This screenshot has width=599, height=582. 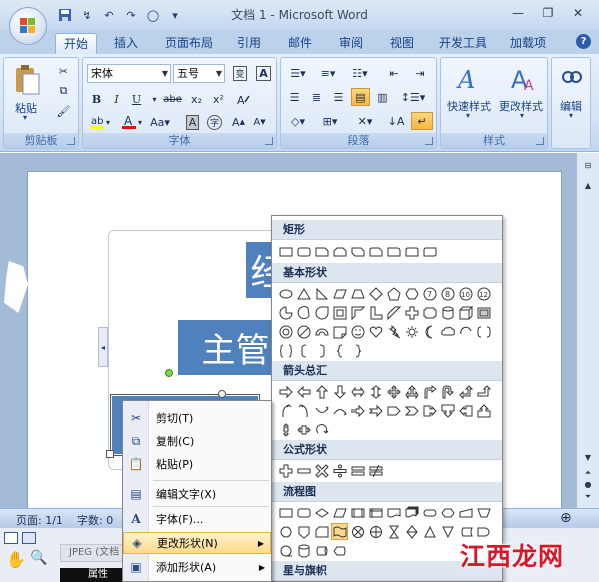 I want to click on chord-shape-icon, so click(x=303, y=312).